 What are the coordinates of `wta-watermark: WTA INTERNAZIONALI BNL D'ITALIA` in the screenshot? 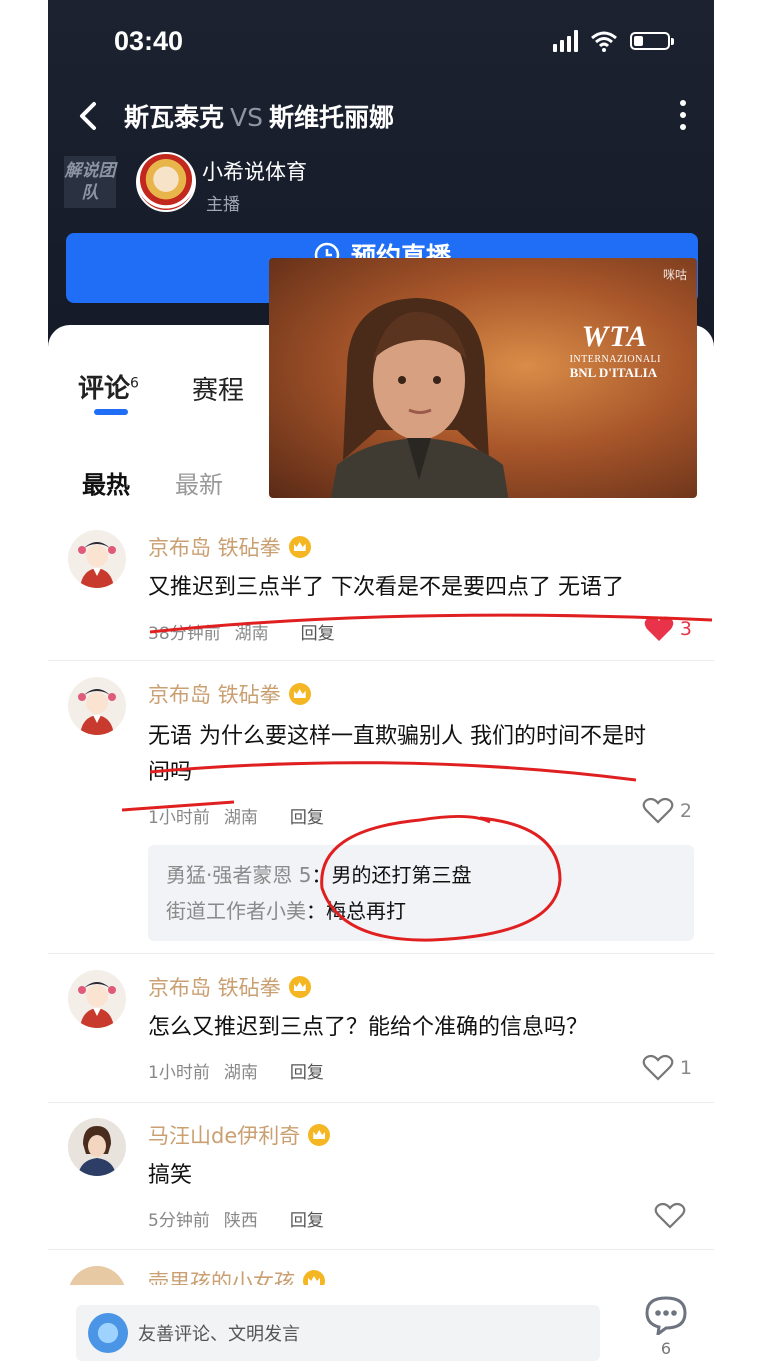 It's located at (598, 350).